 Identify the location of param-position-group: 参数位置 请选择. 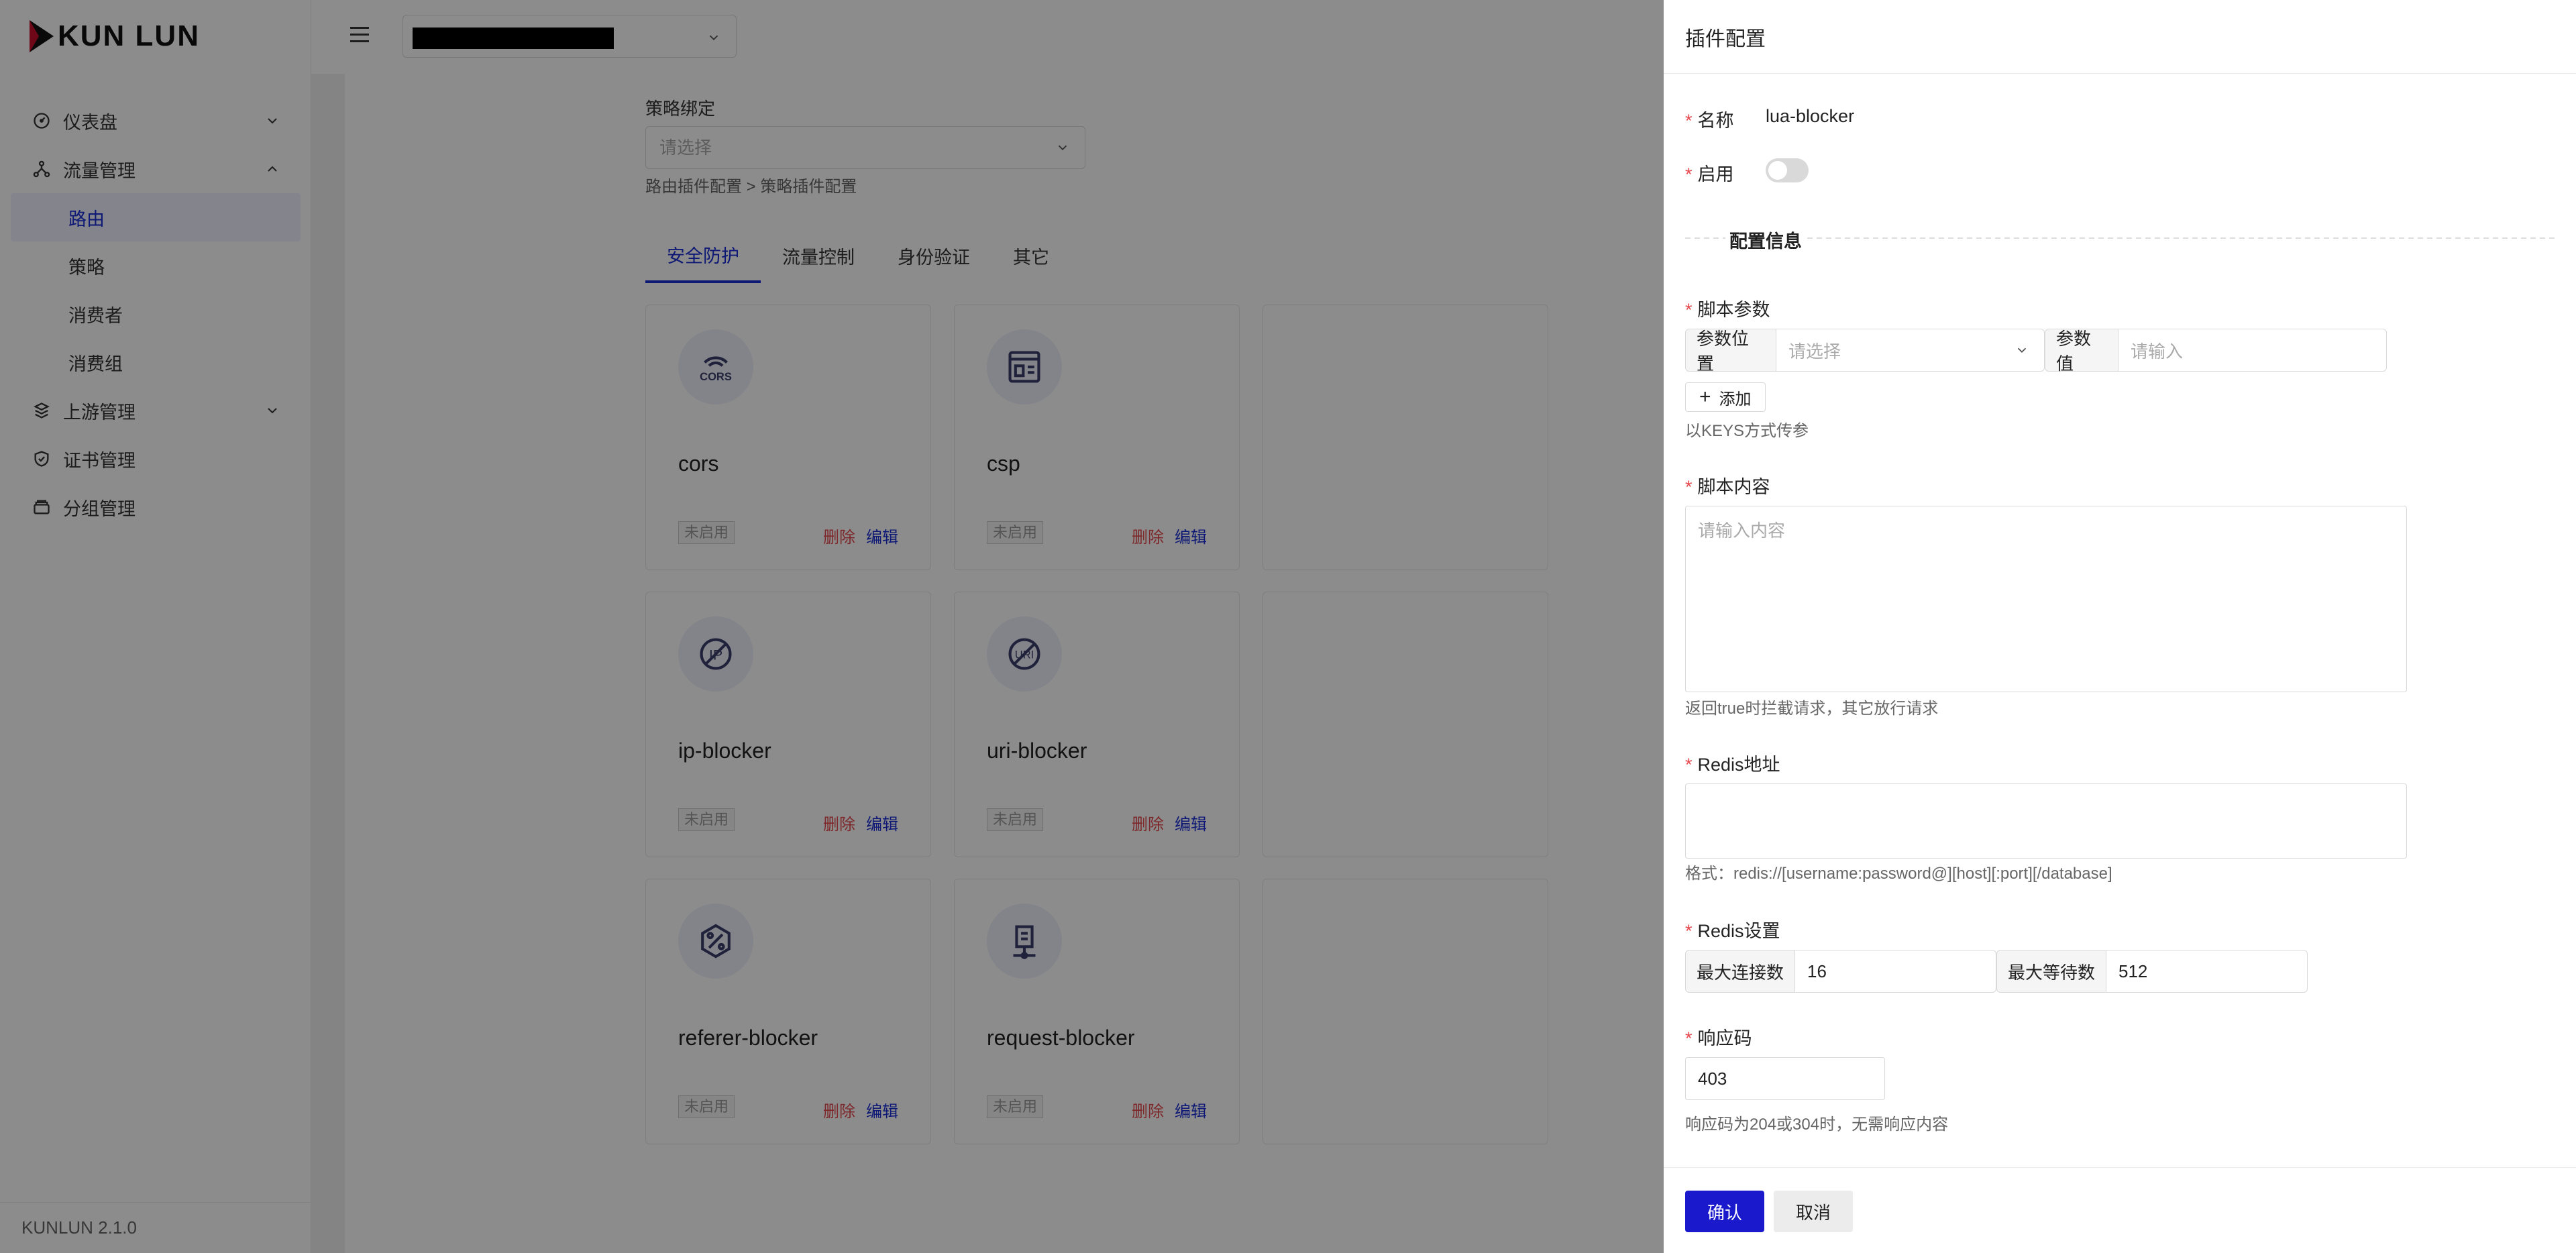
(1865, 351).